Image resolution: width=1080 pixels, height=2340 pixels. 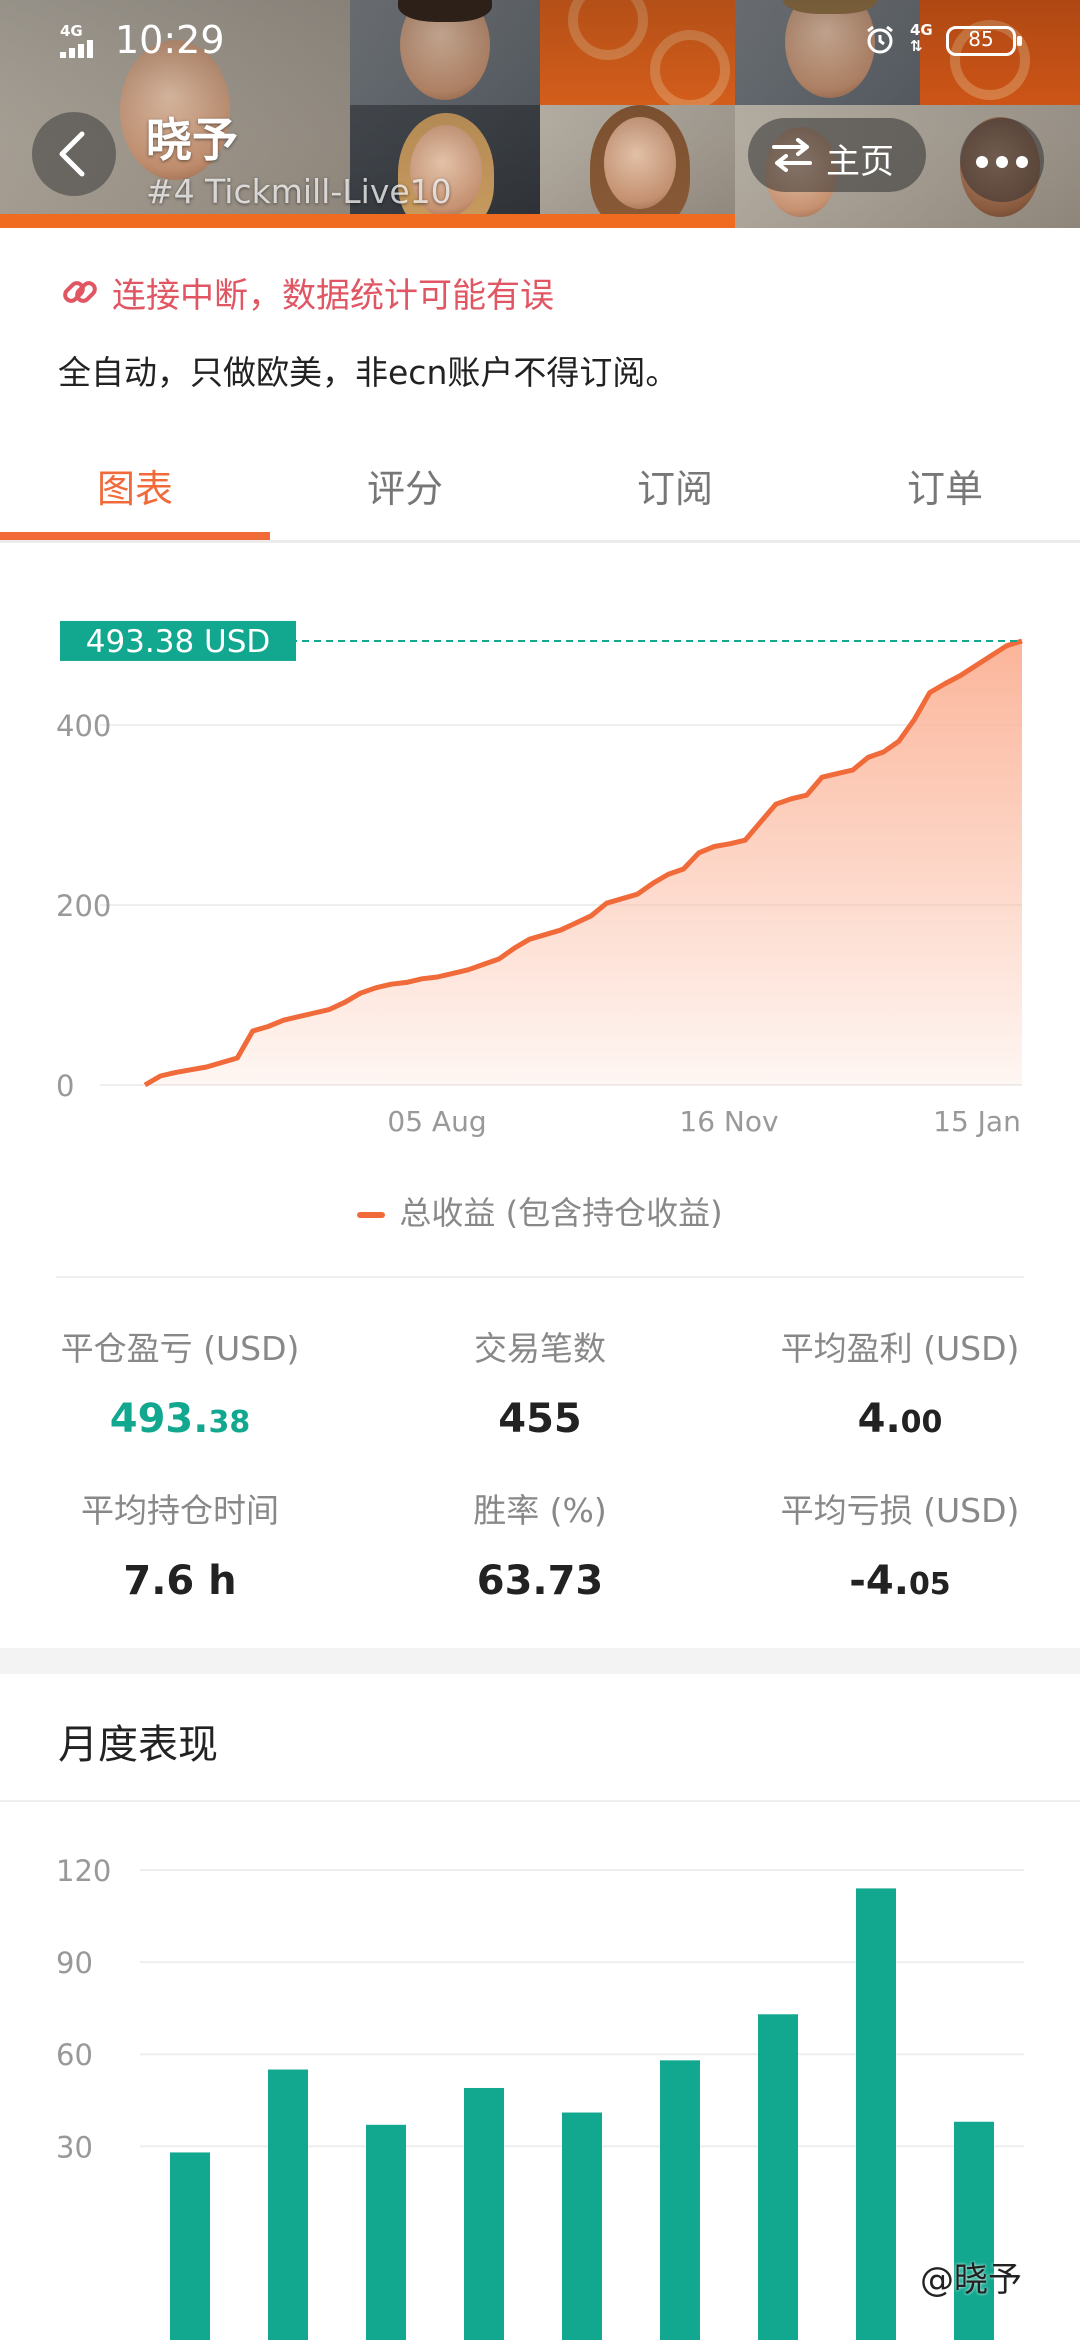 I want to click on swap-icon, so click(x=792, y=155).